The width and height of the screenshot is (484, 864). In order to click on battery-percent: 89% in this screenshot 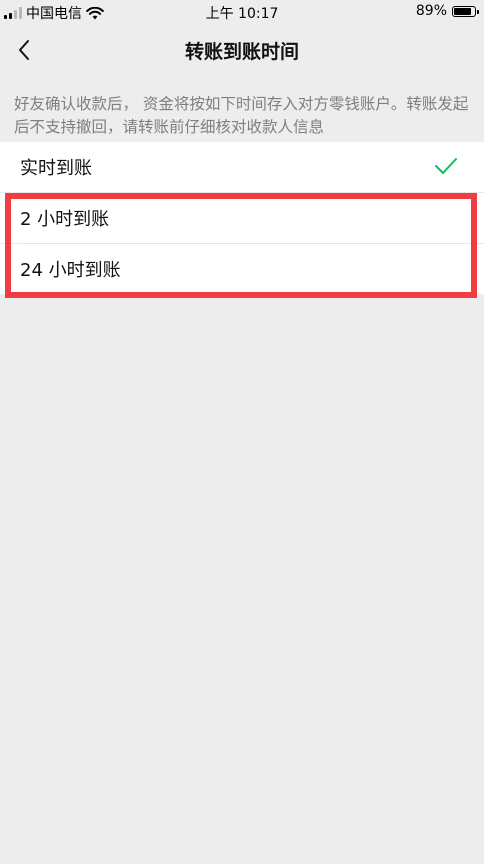, I will do `click(431, 11)`.